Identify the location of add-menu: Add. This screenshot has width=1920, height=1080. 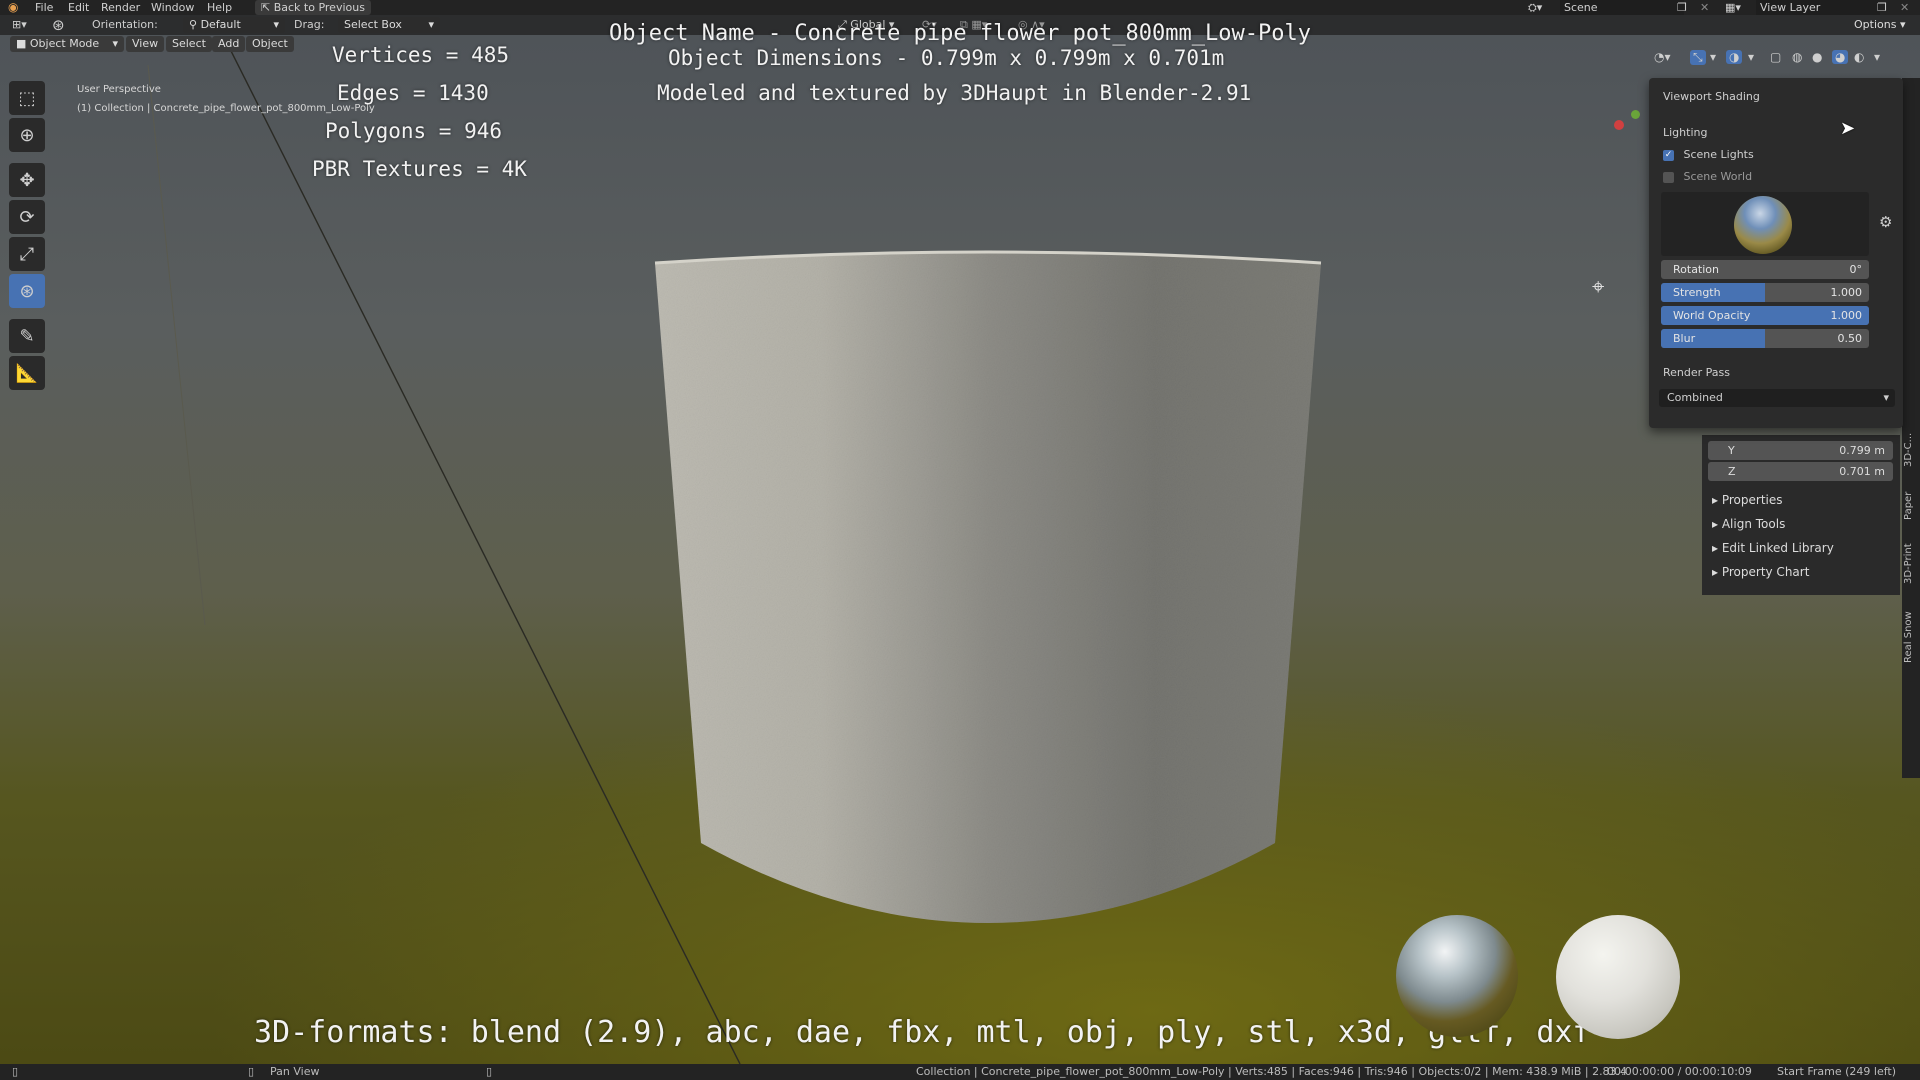
(229, 44).